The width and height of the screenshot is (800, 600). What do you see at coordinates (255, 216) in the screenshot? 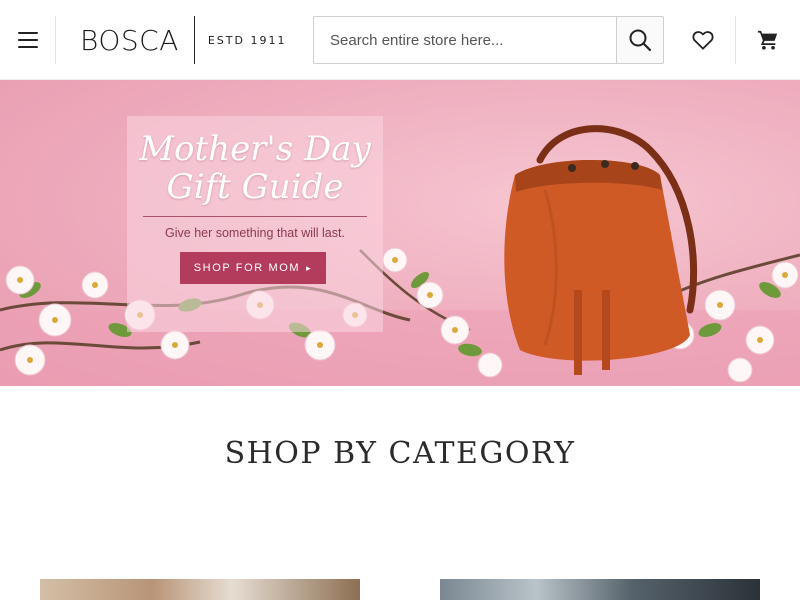
I see `promo-divider` at bounding box center [255, 216].